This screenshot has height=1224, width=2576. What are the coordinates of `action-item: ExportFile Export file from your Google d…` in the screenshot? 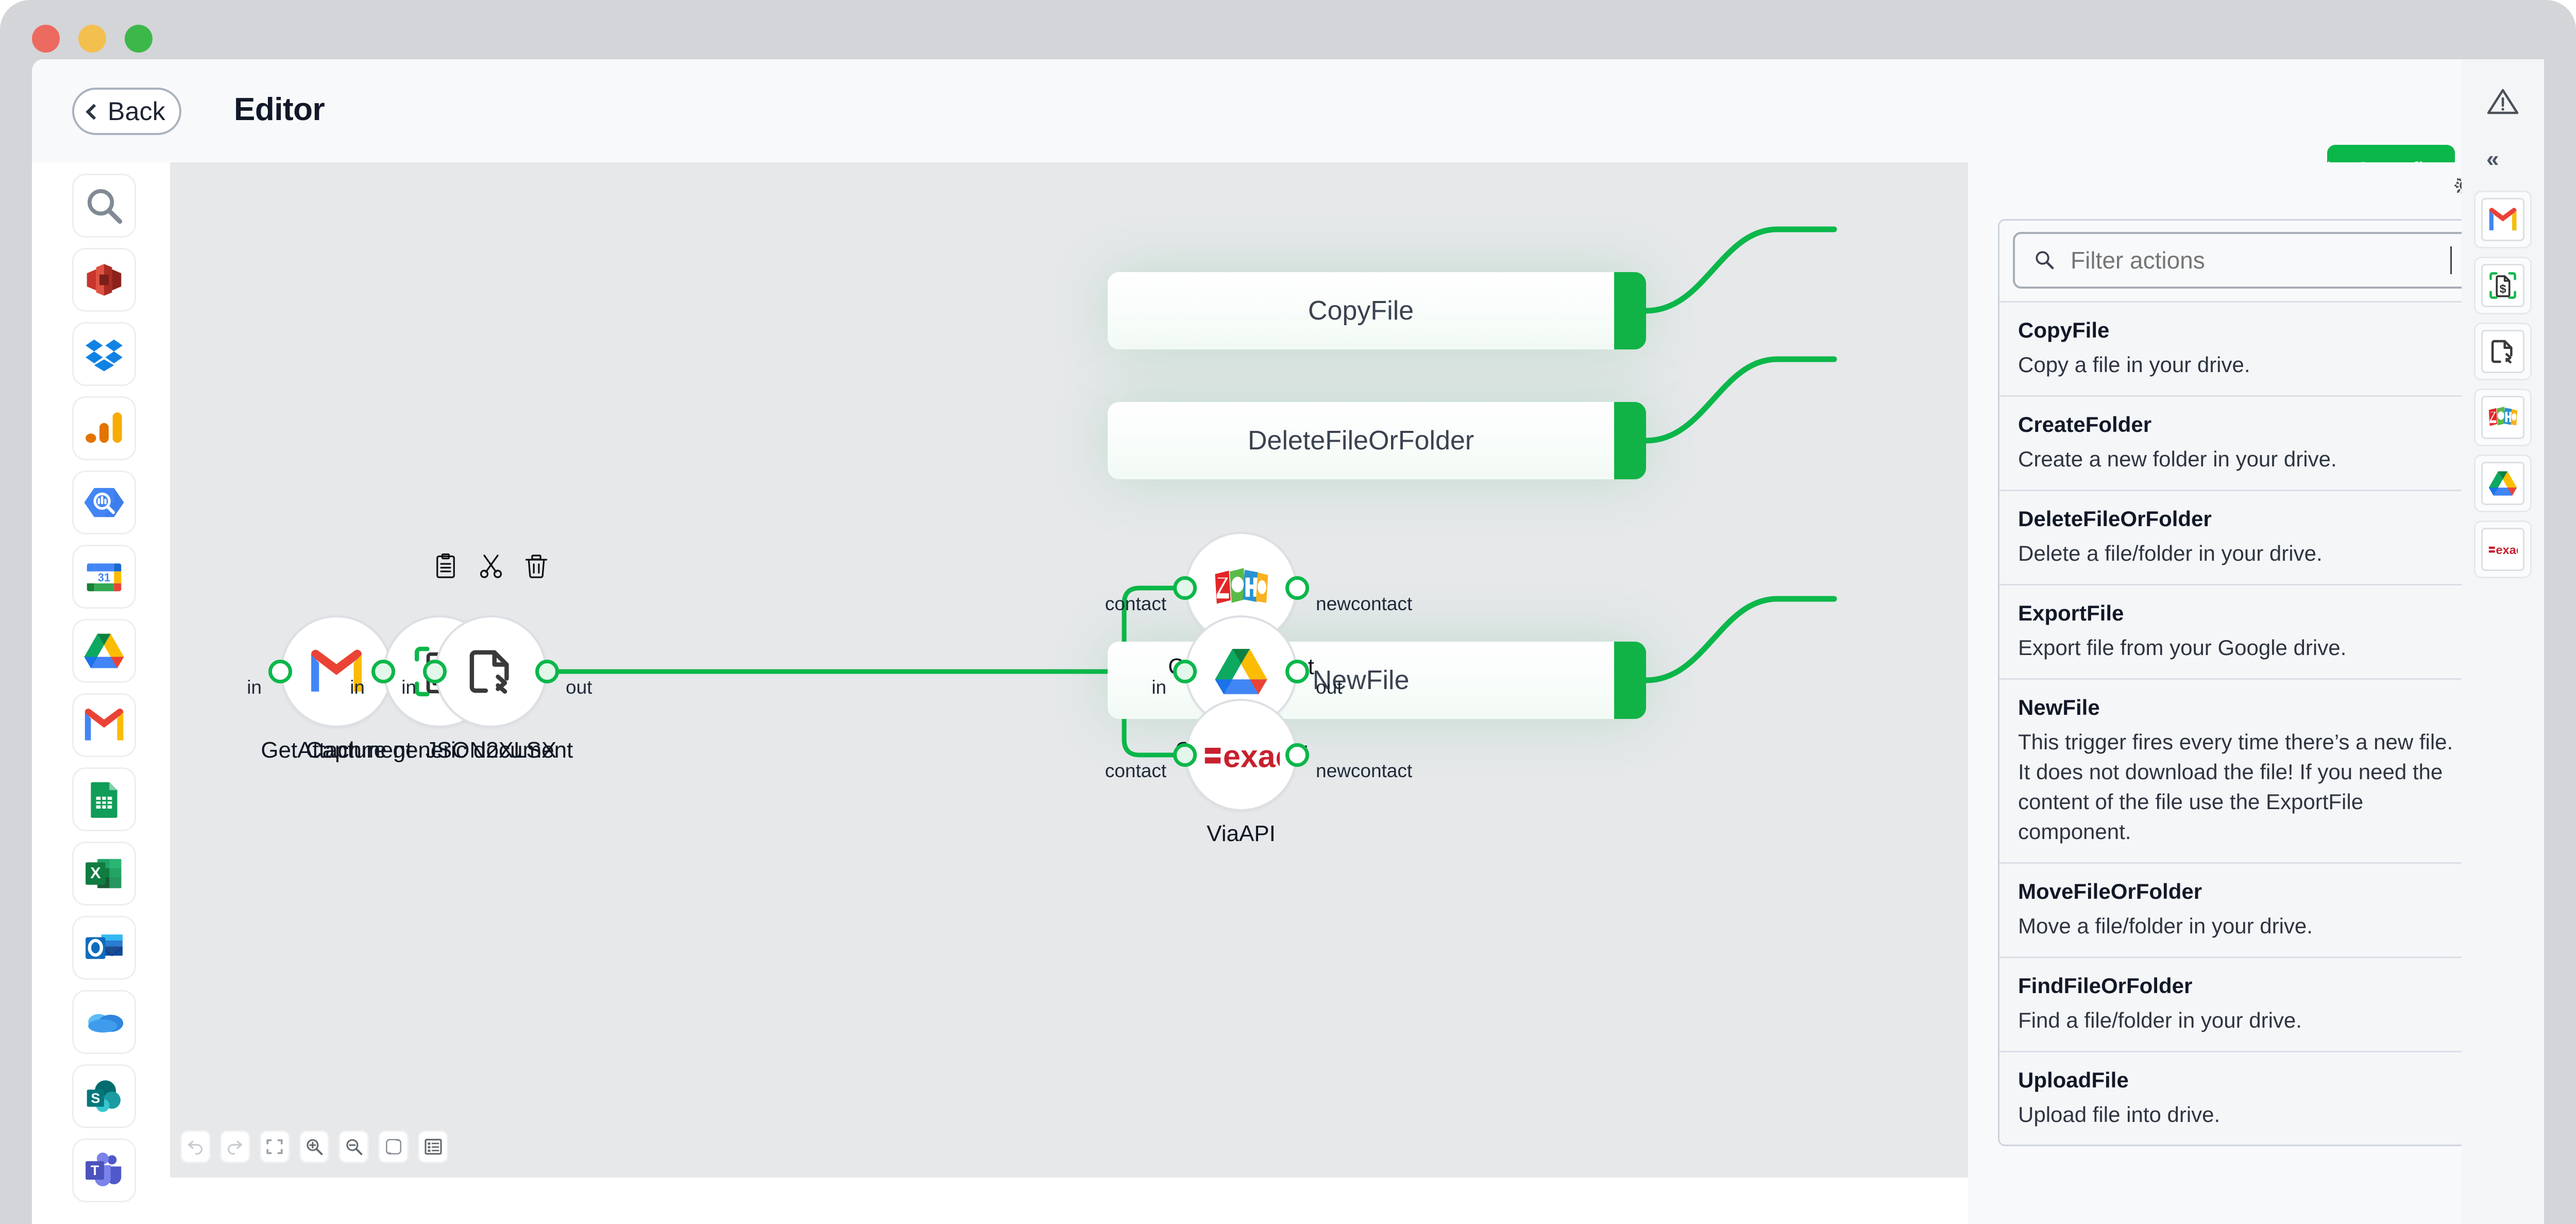 It's located at (2242, 630).